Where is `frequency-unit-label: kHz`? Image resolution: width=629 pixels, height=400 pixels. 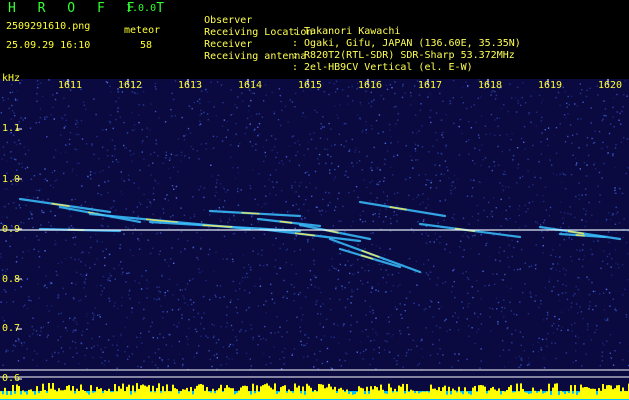 frequency-unit-label: kHz is located at coordinates (11, 78).